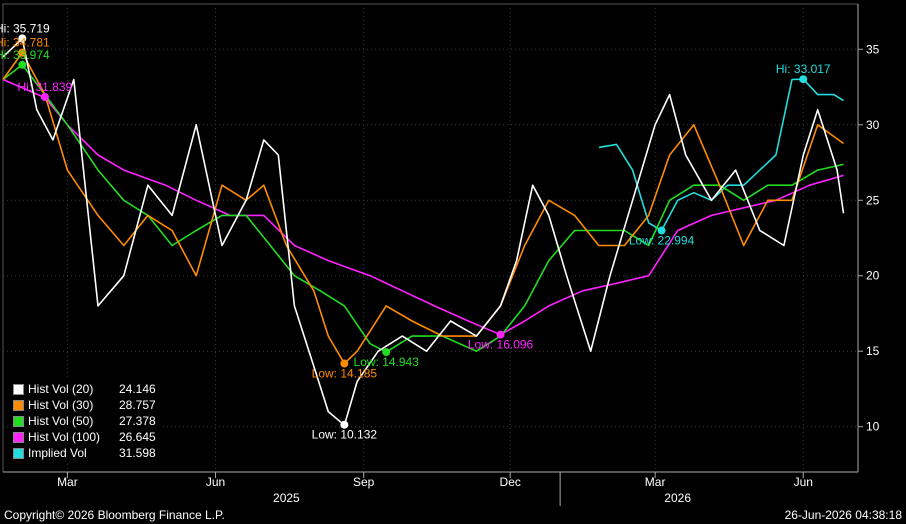  I want to click on legend-label: Hist Vol (20), so click(61, 389).